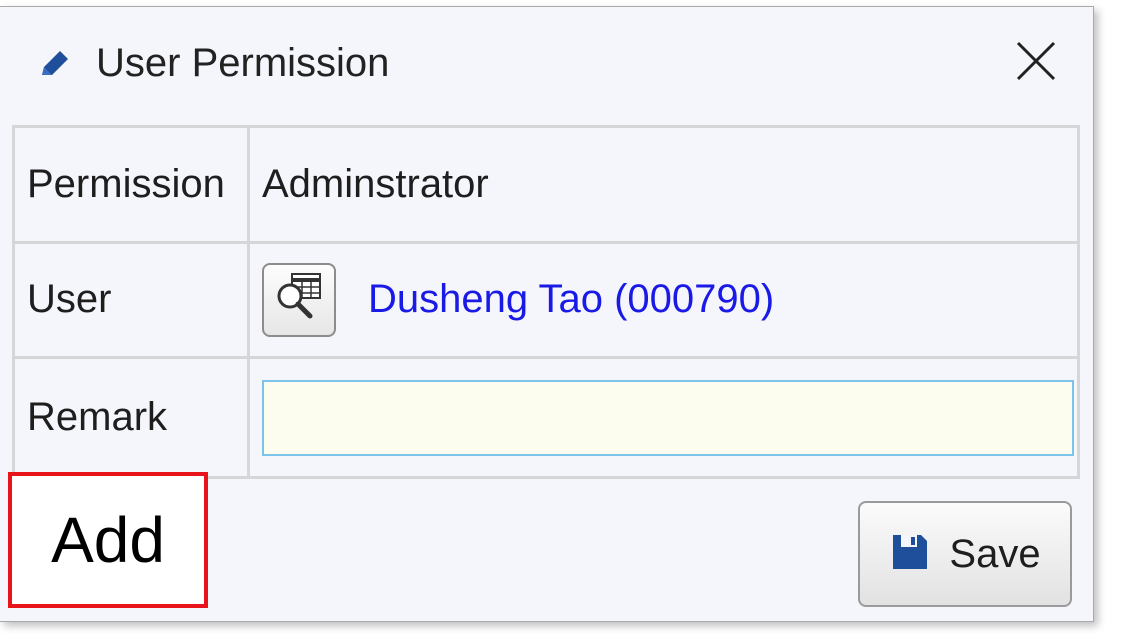 Image resolution: width=1128 pixels, height=634 pixels. What do you see at coordinates (995, 553) in the screenshot?
I see `save-label: Save` at bounding box center [995, 553].